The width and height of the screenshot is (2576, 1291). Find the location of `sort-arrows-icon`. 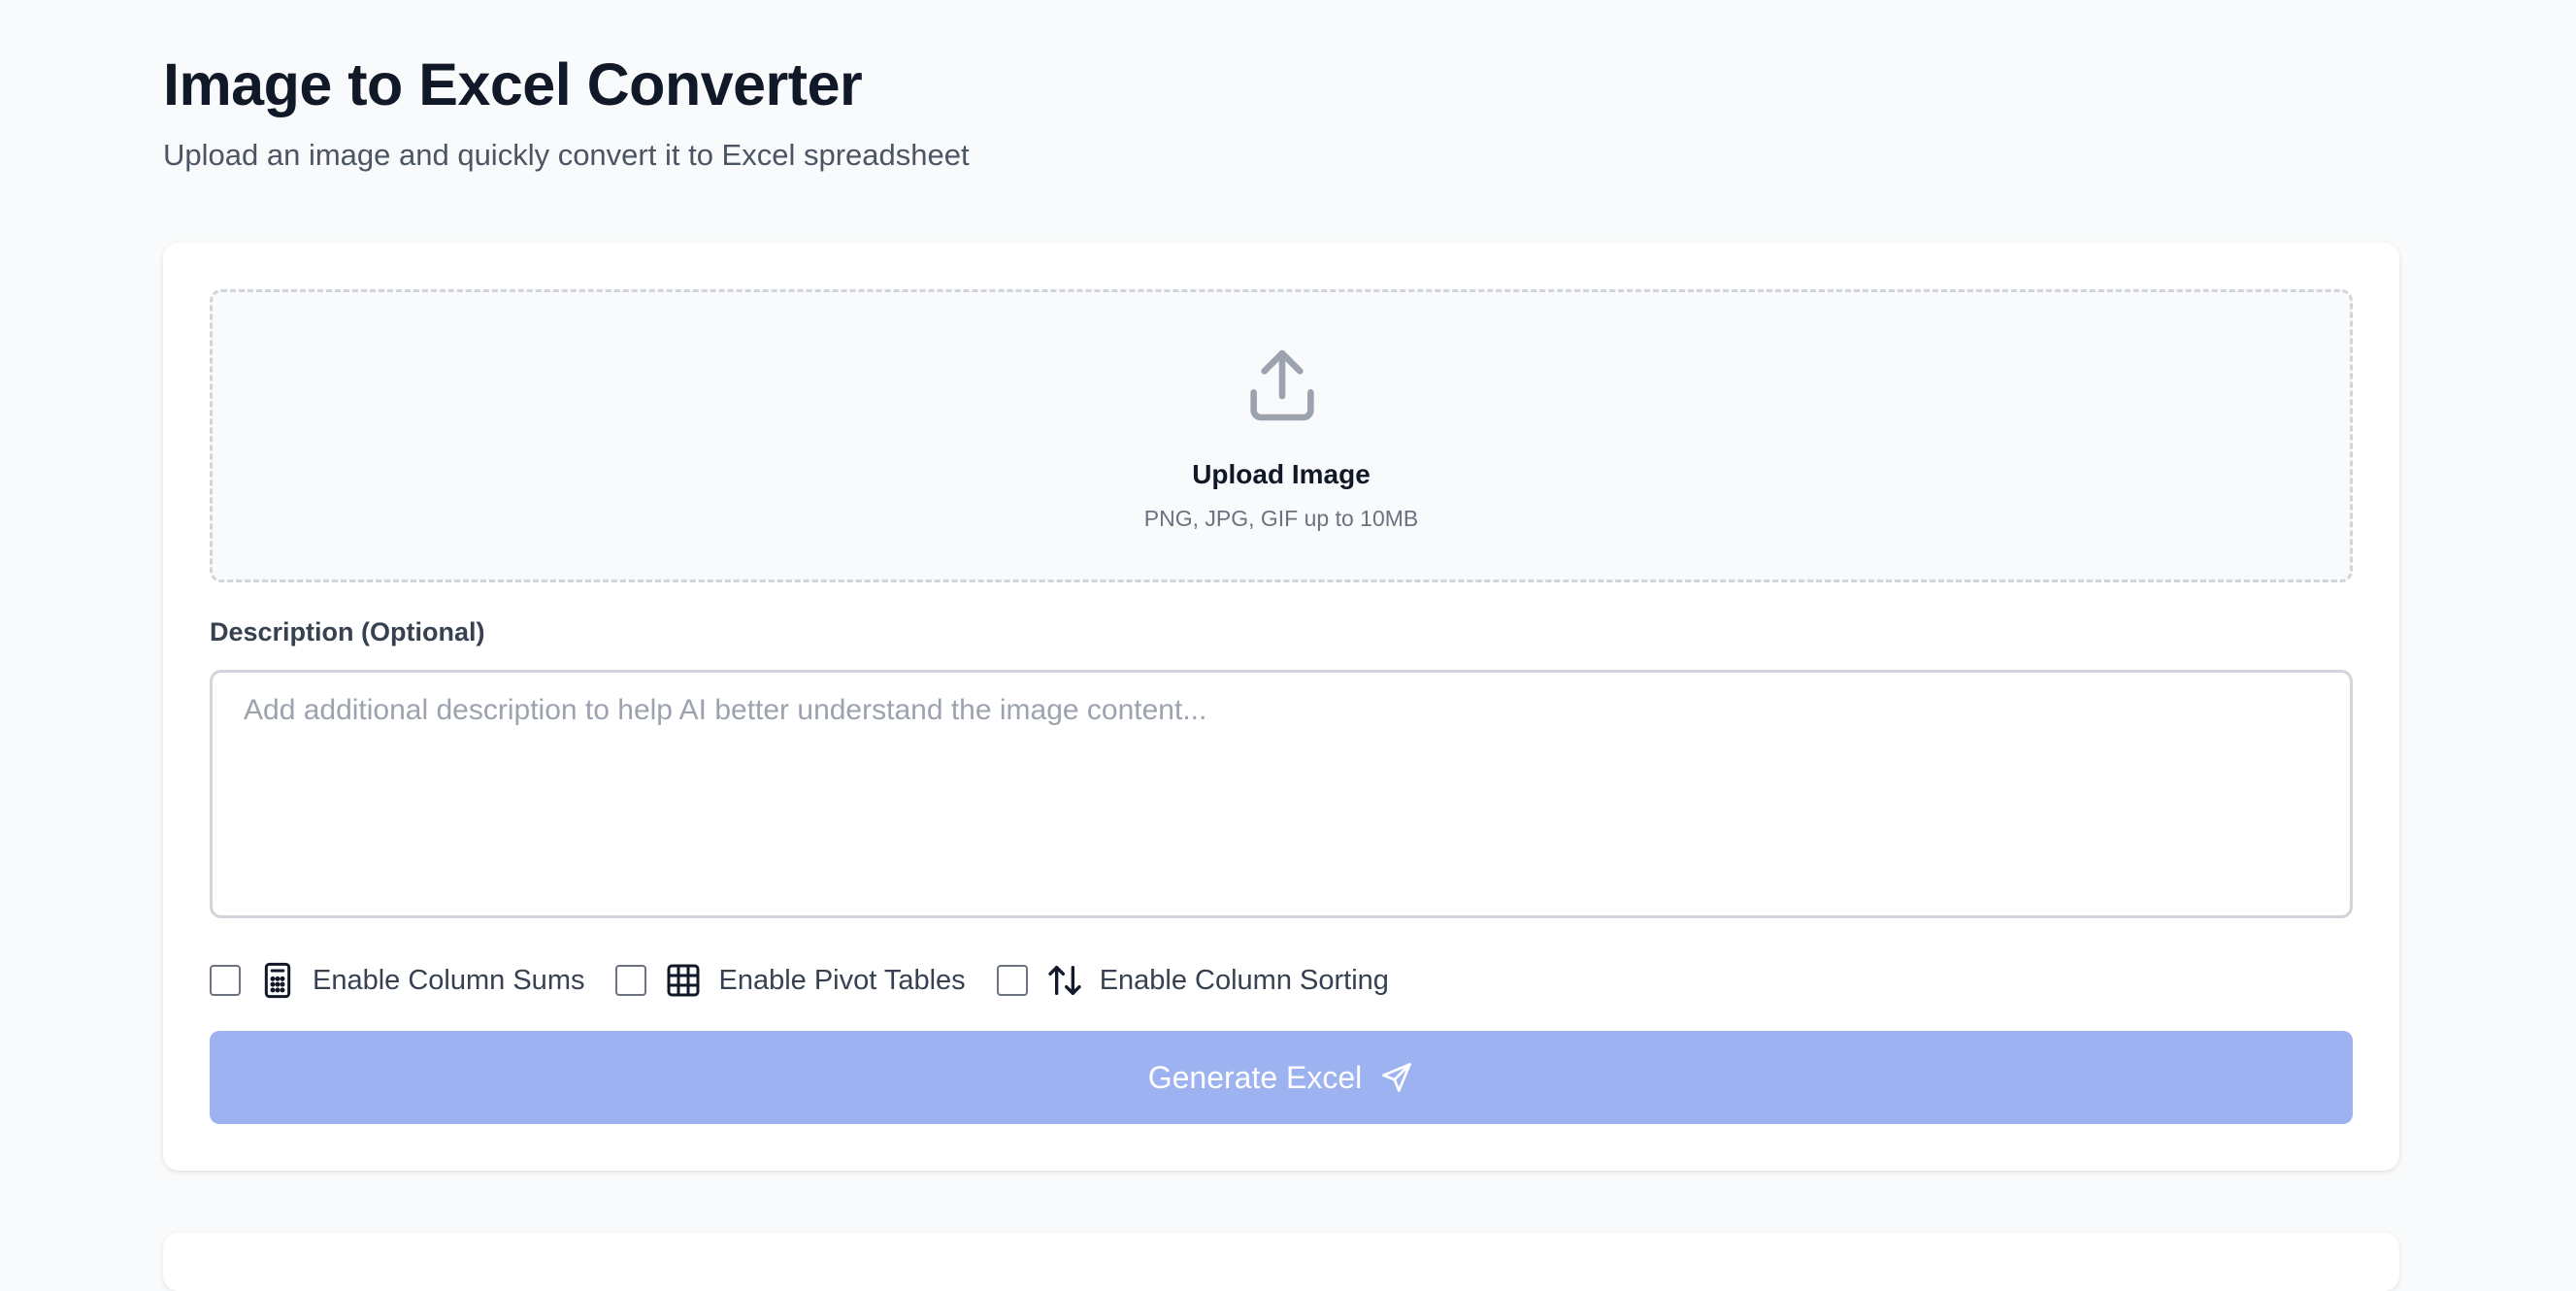

sort-arrows-icon is located at coordinates (1064, 980).